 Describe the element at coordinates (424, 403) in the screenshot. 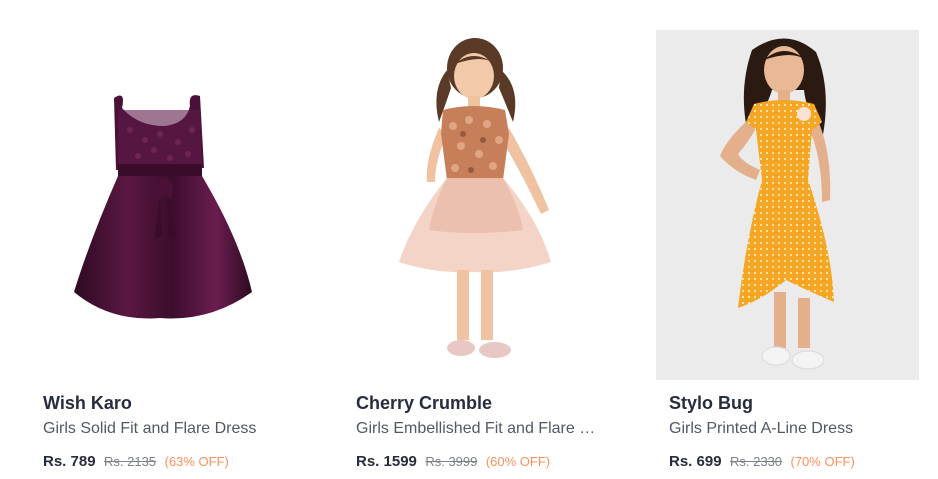

I see `product-brand: Cherry Crumble` at that location.